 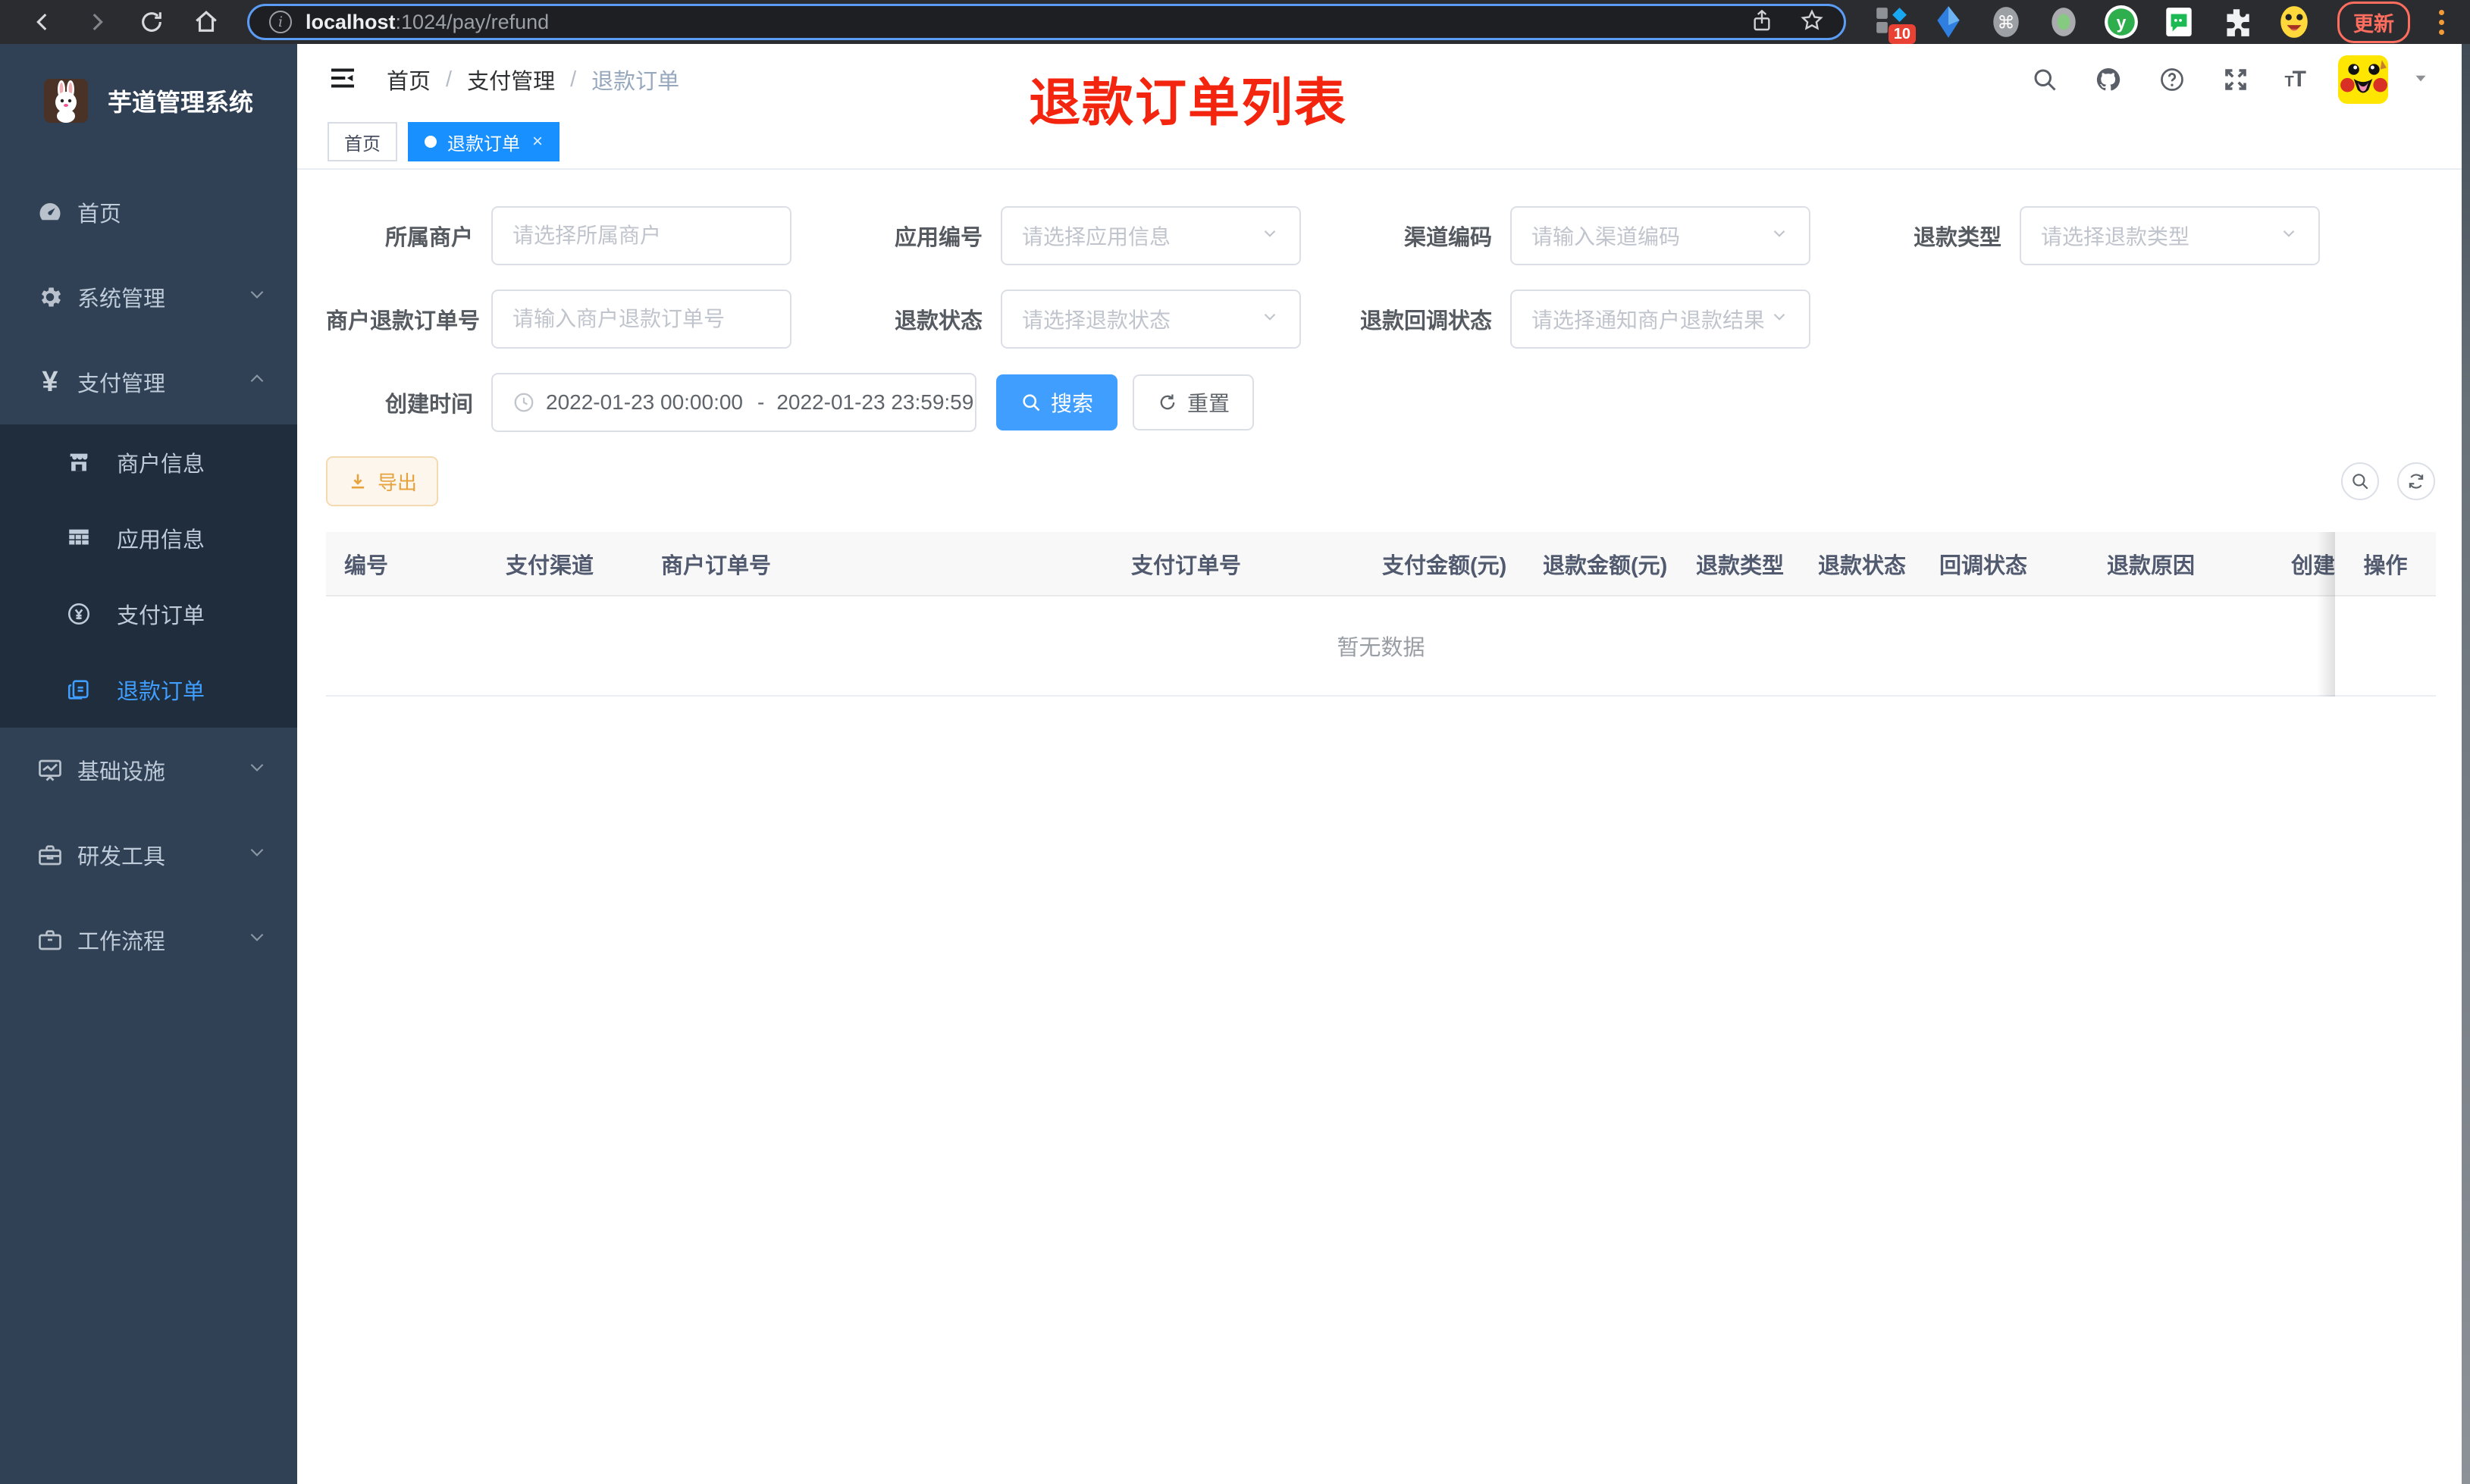 What do you see at coordinates (97, 22) in the screenshot?
I see `forward-icon` at bounding box center [97, 22].